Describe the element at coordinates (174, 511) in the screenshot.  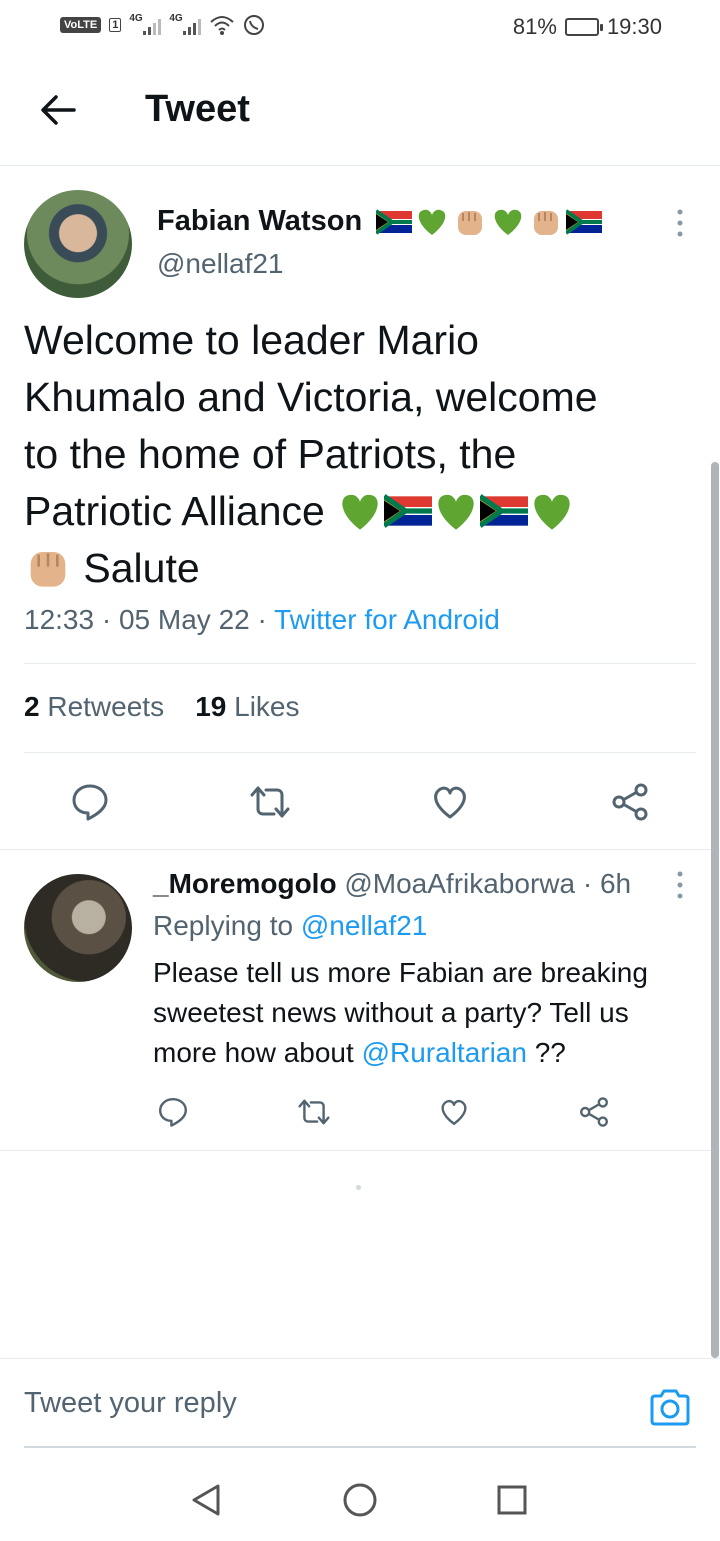
I see `tweet-line-text: Patriotic Alliance` at that location.